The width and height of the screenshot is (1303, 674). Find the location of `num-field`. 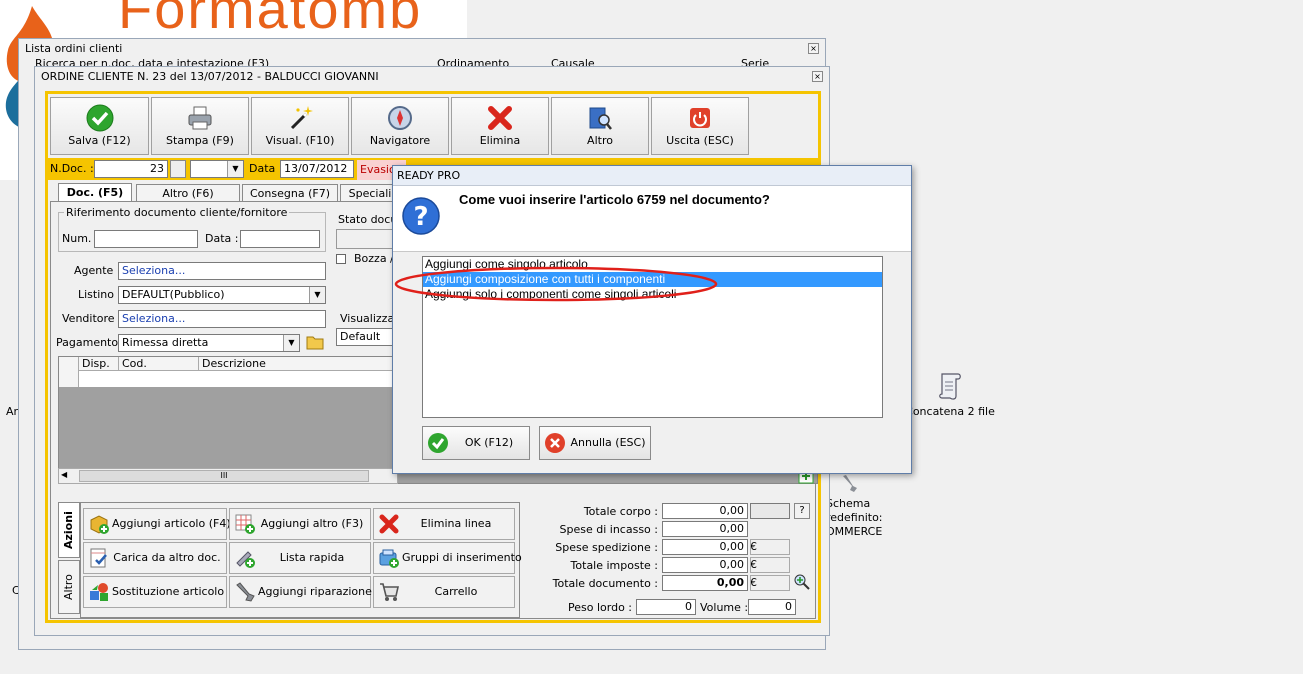

num-field is located at coordinates (146, 239).